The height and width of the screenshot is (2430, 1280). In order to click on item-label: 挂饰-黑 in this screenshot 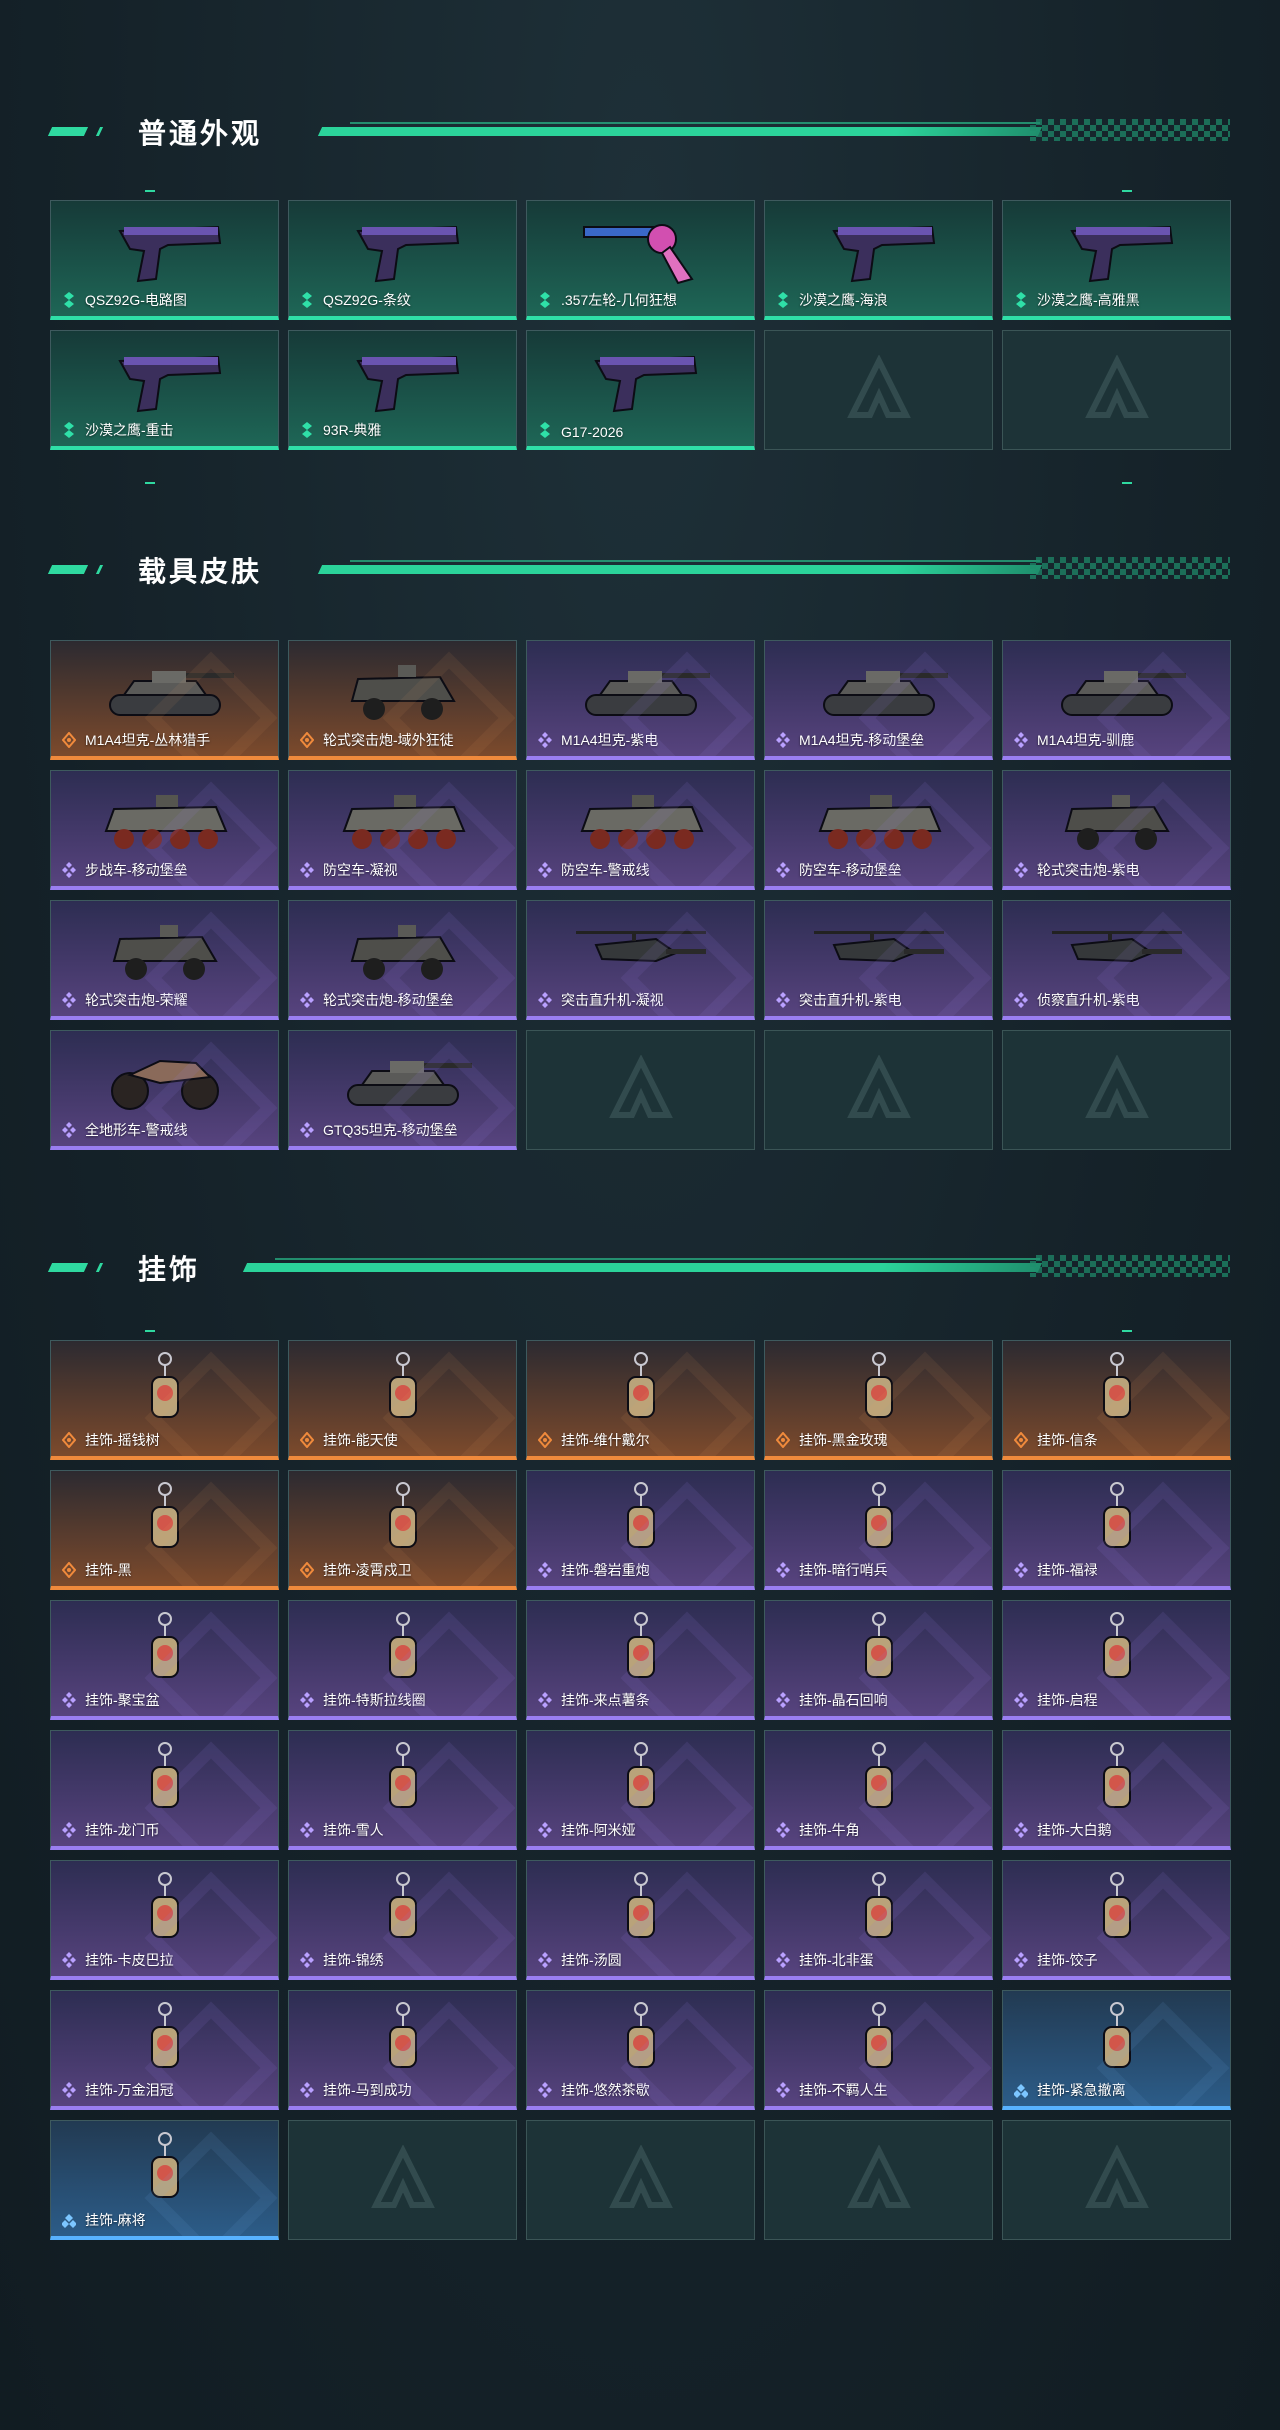, I will do `click(108, 1570)`.